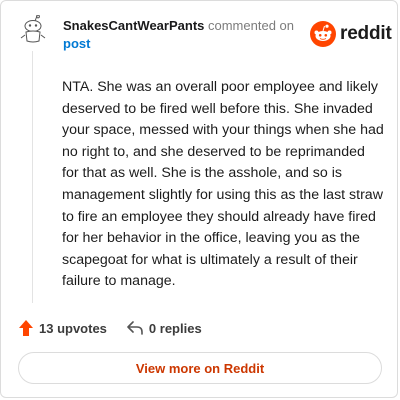  Describe the element at coordinates (26, 328) in the screenshot. I see `upvote-arrow-icon` at that location.